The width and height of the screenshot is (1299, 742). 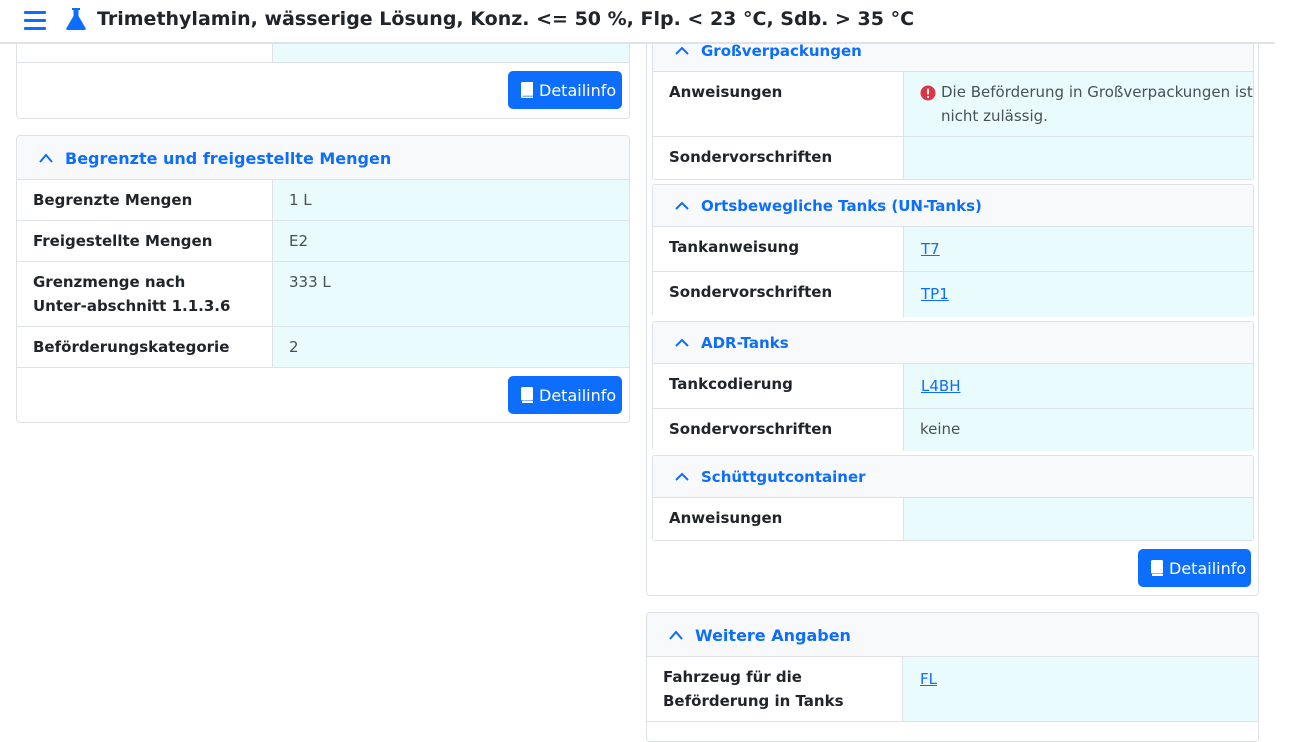 What do you see at coordinates (783, 477) in the screenshot?
I see `section-title: Schüttgutcontainer` at bounding box center [783, 477].